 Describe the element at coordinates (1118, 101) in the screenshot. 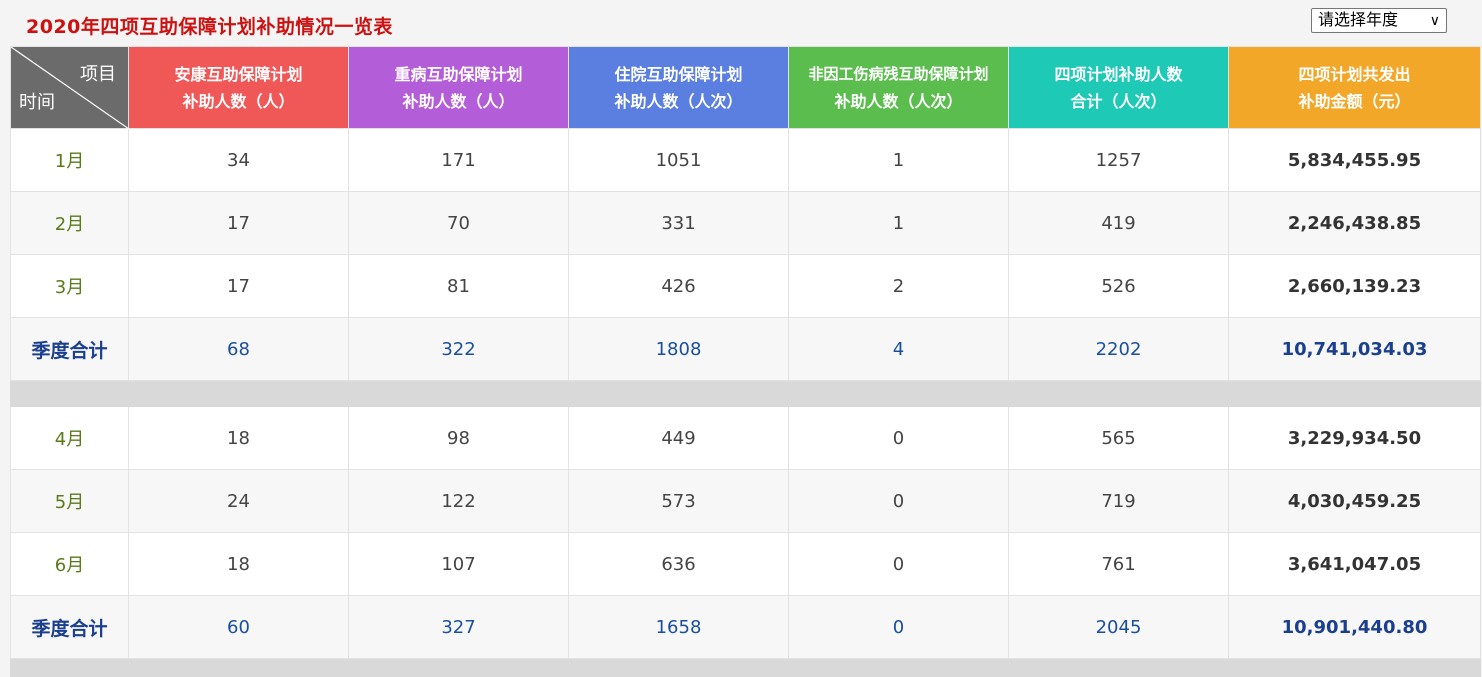

I see `column-header-line2: 合计（人次）` at that location.